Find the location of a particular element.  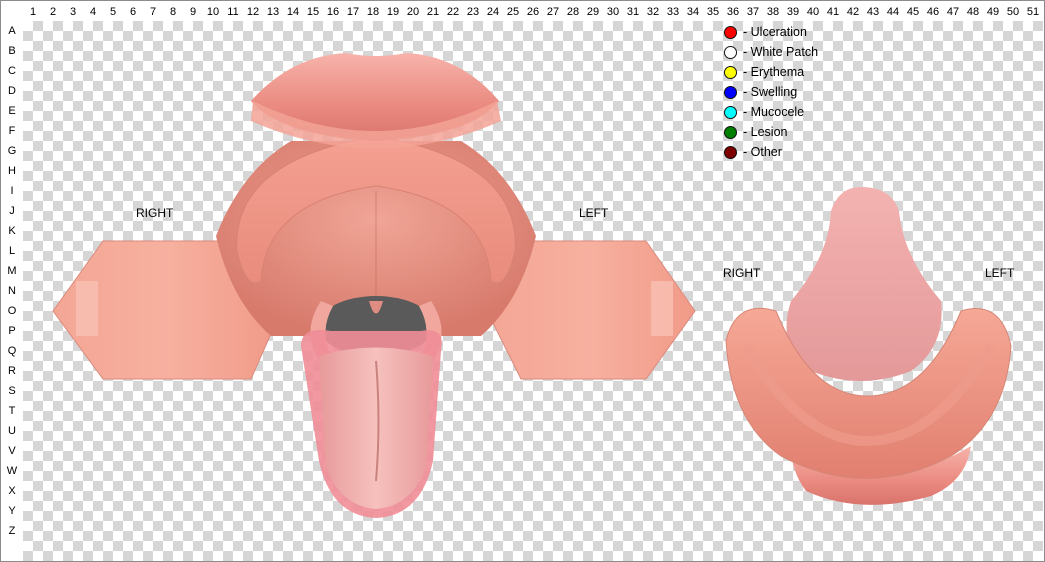

right-cheek-highlight is located at coordinates (87, 308).